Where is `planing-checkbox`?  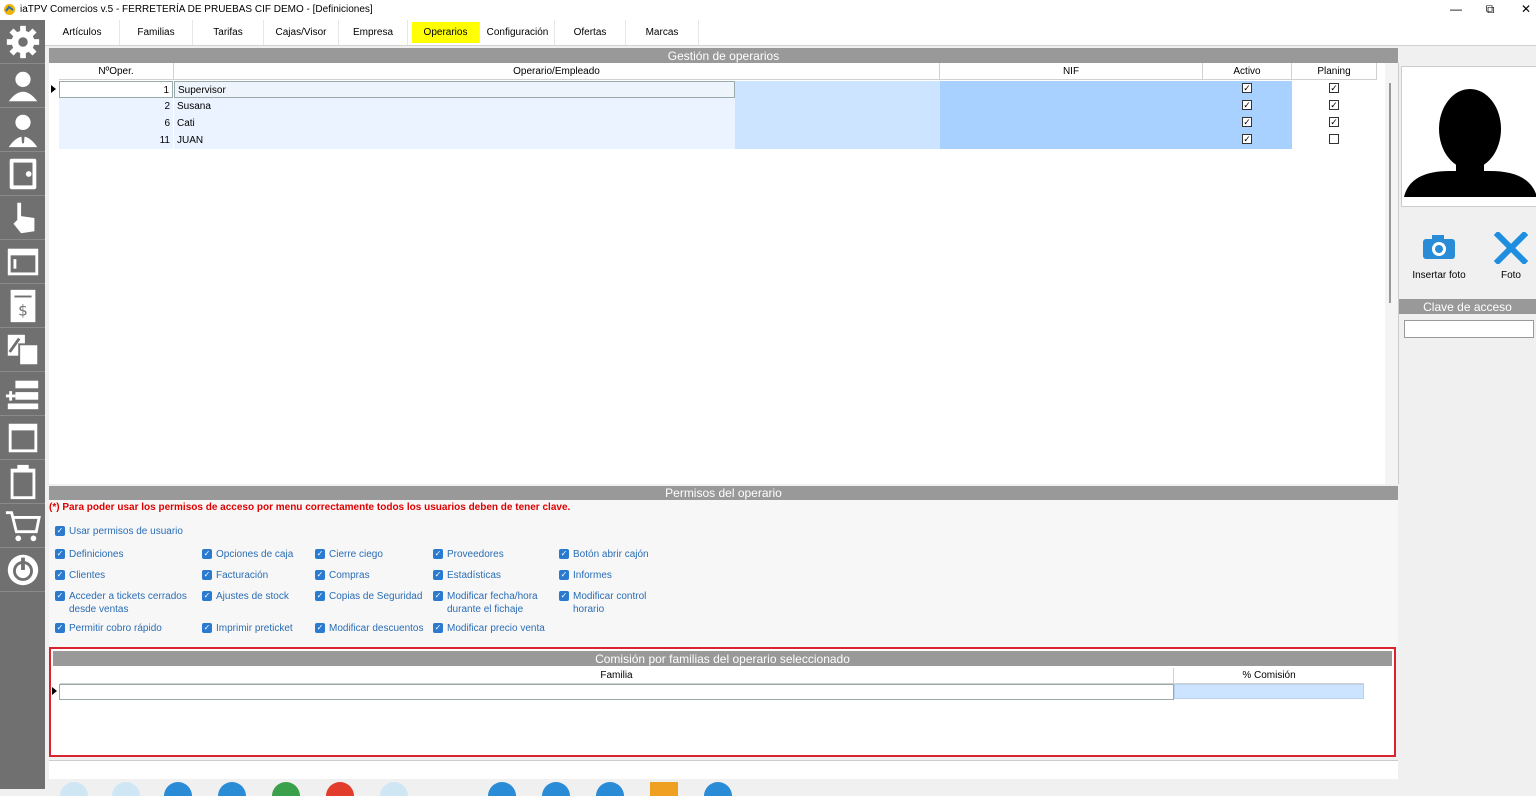 planing-checkbox is located at coordinates (1334, 139).